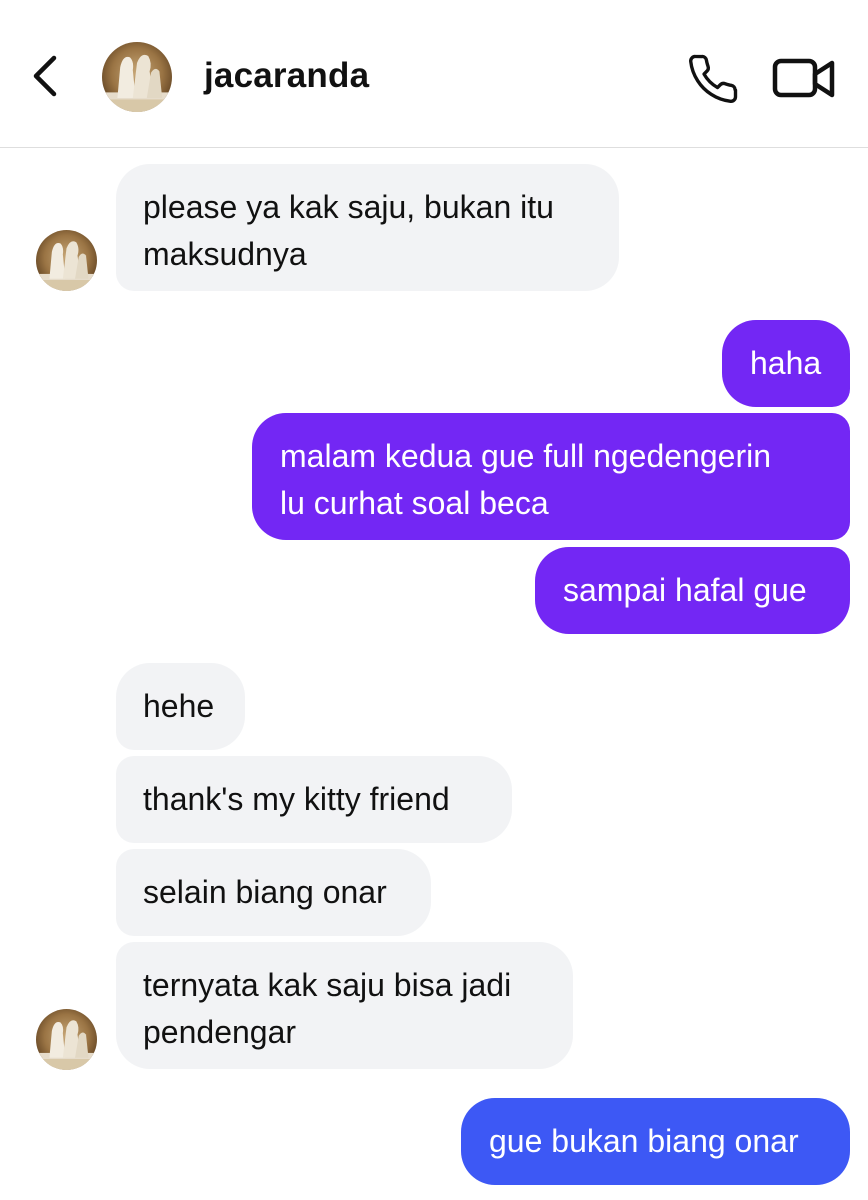 This screenshot has width=868, height=1200. Describe the element at coordinates (286, 76) in the screenshot. I see `contact-name: jacaranda` at that location.